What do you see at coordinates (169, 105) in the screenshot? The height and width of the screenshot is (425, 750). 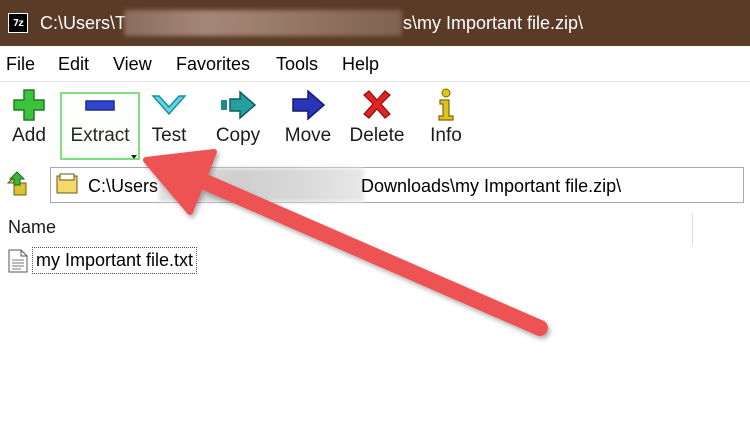 I see `check-chevron-icon` at bounding box center [169, 105].